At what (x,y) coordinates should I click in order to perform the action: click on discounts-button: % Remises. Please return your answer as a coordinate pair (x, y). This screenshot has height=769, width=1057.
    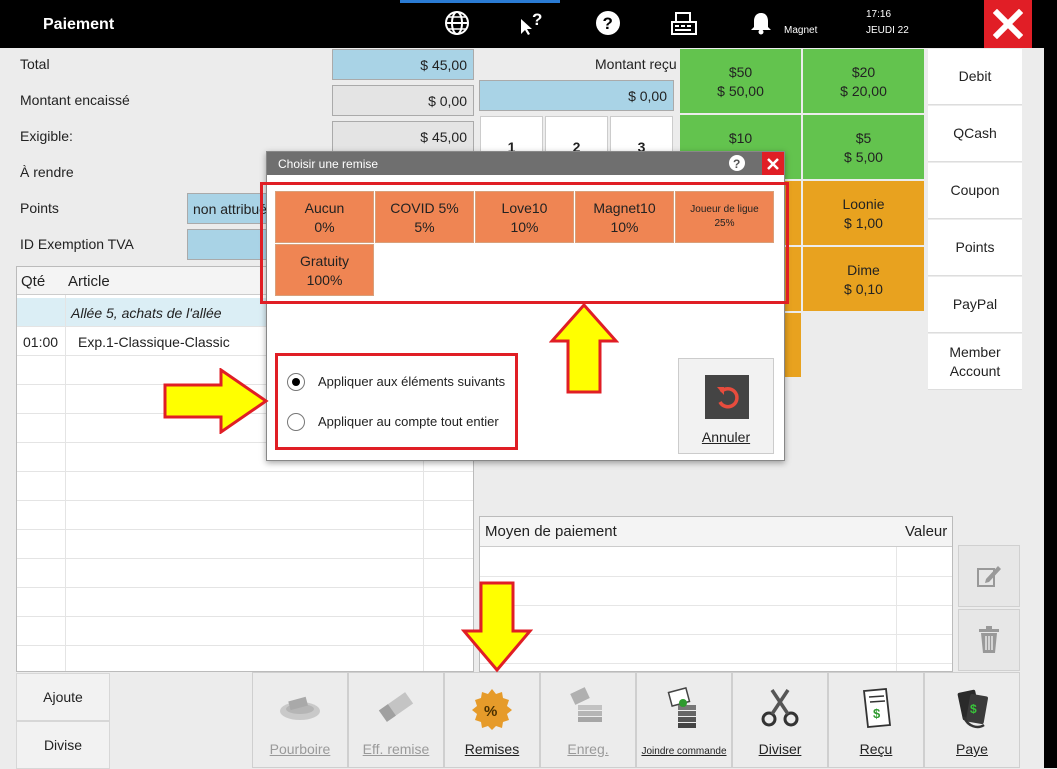
    Looking at the image, I should click on (492, 720).